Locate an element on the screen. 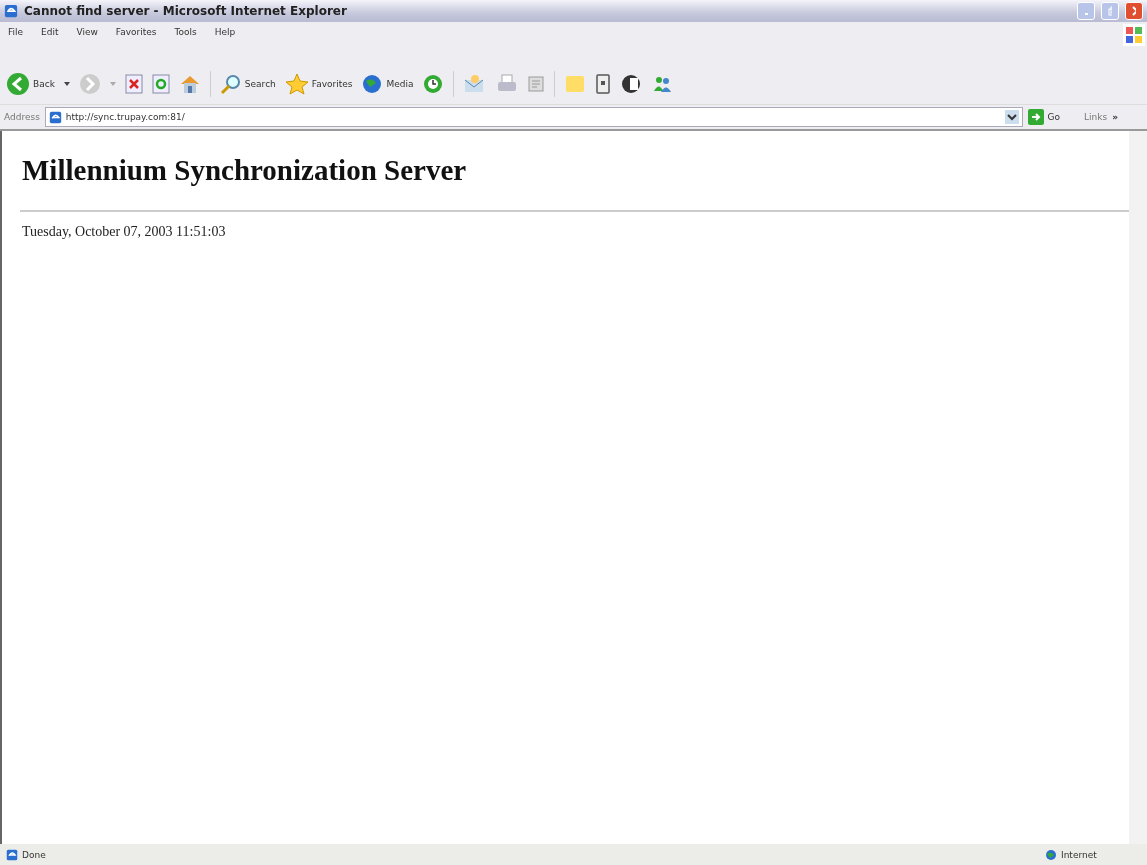  menu-item: Help is located at coordinates (225, 32).